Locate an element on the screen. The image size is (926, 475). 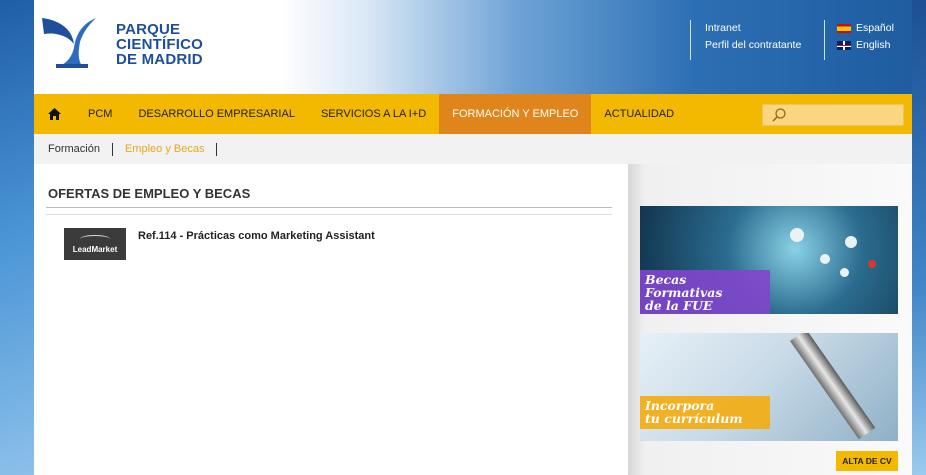
nav-formacion-empleo: FORMACIÓN Y EMPLEO is located at coordinates (515, 114).